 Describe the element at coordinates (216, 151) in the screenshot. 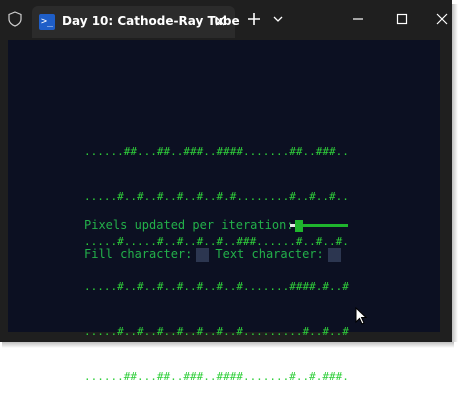

I see `display-line: ......##...##..###..####.......##..###..` at that location.